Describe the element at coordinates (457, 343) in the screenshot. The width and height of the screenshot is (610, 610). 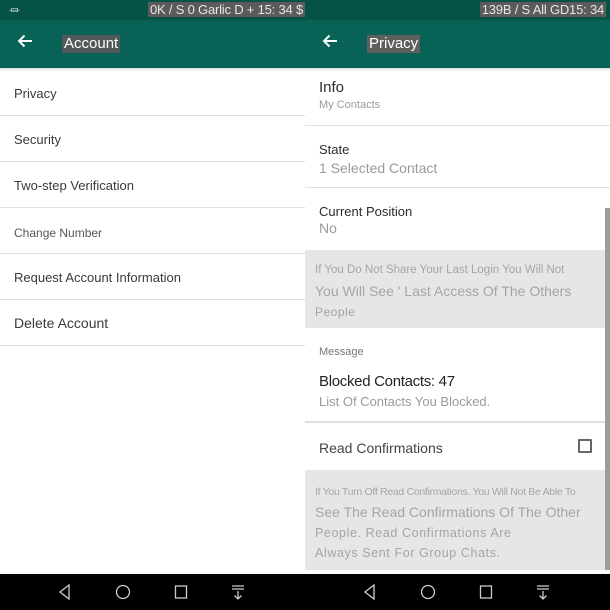
I see `section-header-message: Message` at that location.